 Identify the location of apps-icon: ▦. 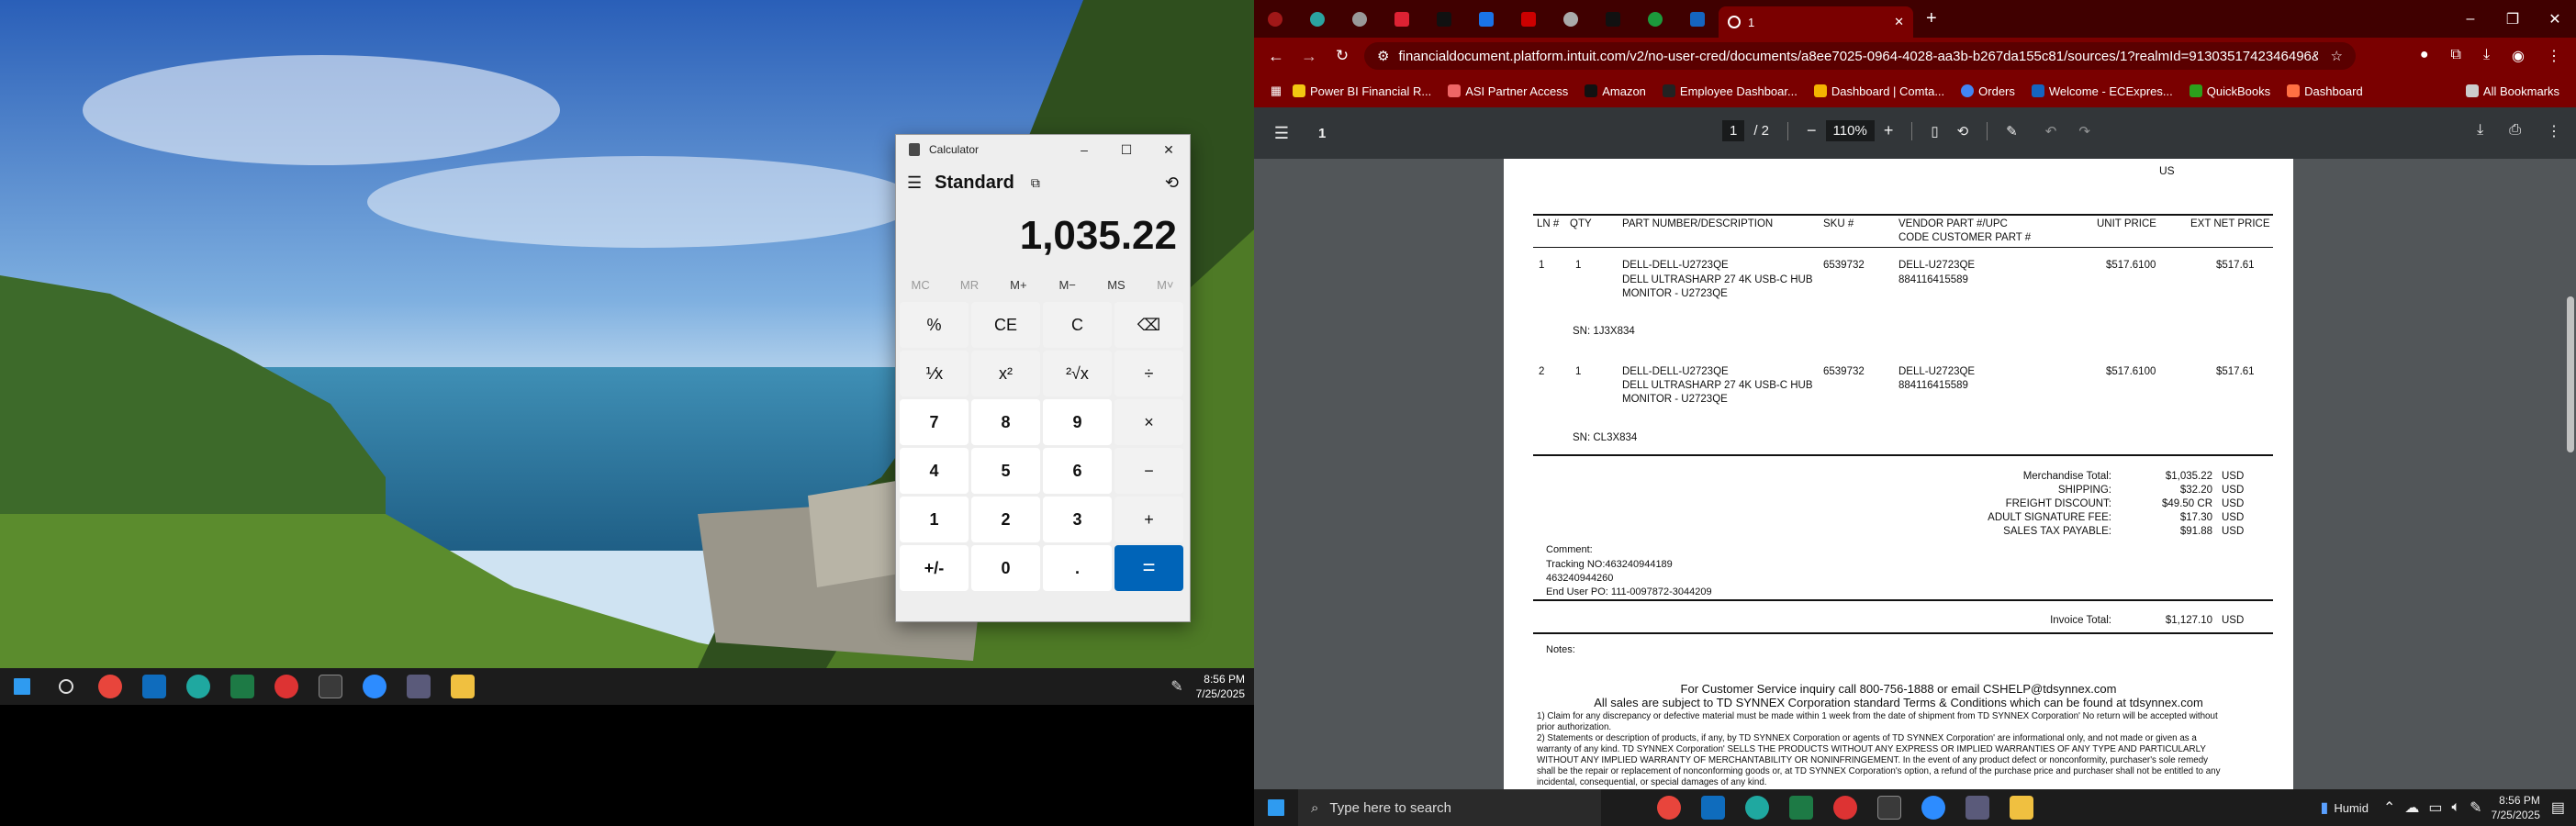
(1276, 91).